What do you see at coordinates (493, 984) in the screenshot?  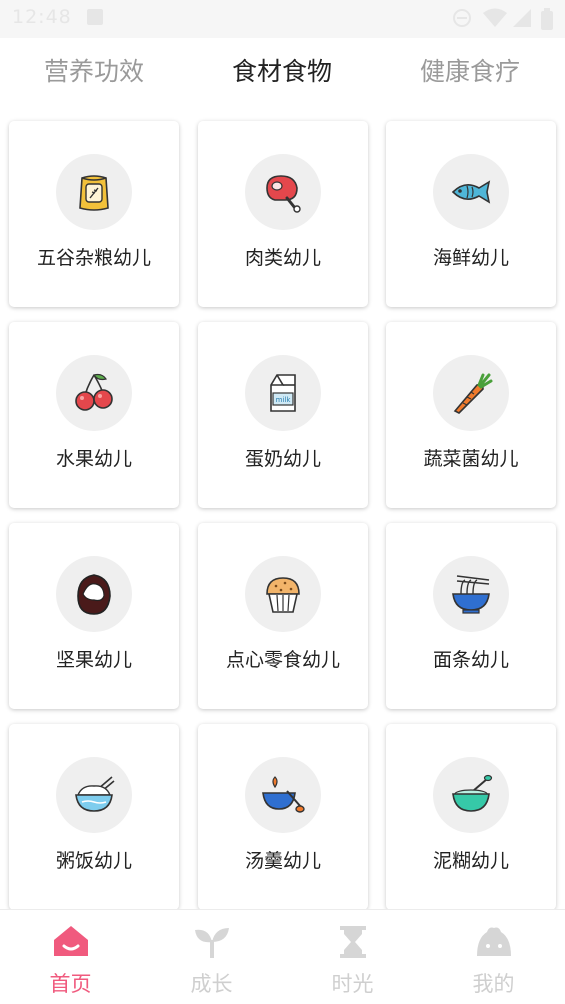 I see `nav-label: 我的` at bounding box center [493, 984].